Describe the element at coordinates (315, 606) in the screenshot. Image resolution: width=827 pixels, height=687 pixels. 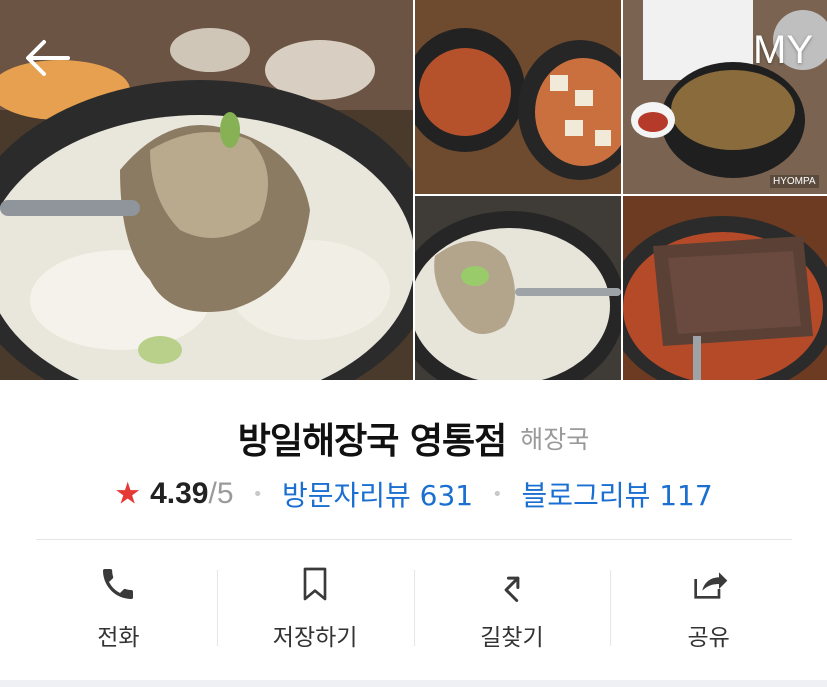
I see `save-button: 저장하기` at that location.